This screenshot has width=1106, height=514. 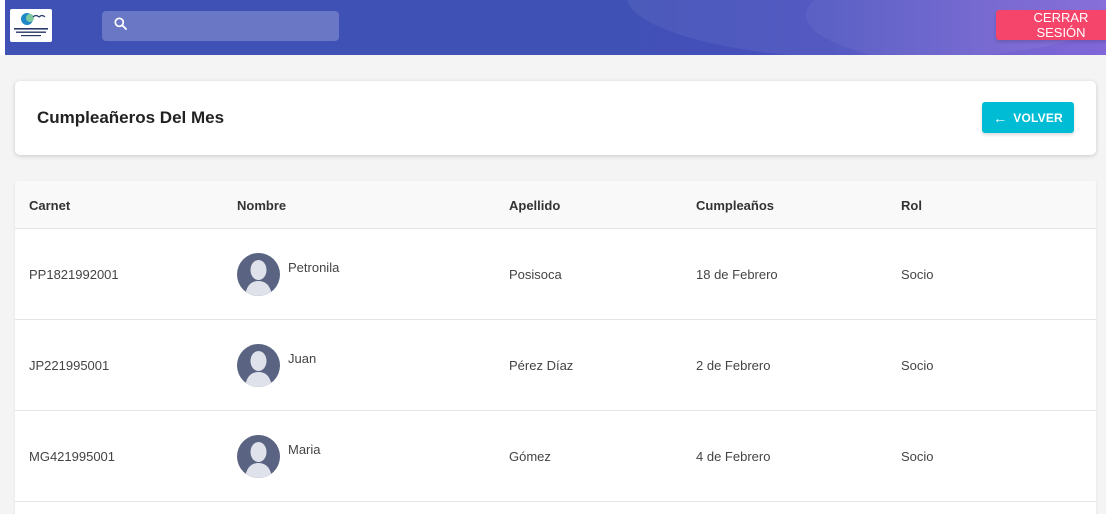 I want to click on column-header-nombre: Nombre, so click(x=261, y=205).